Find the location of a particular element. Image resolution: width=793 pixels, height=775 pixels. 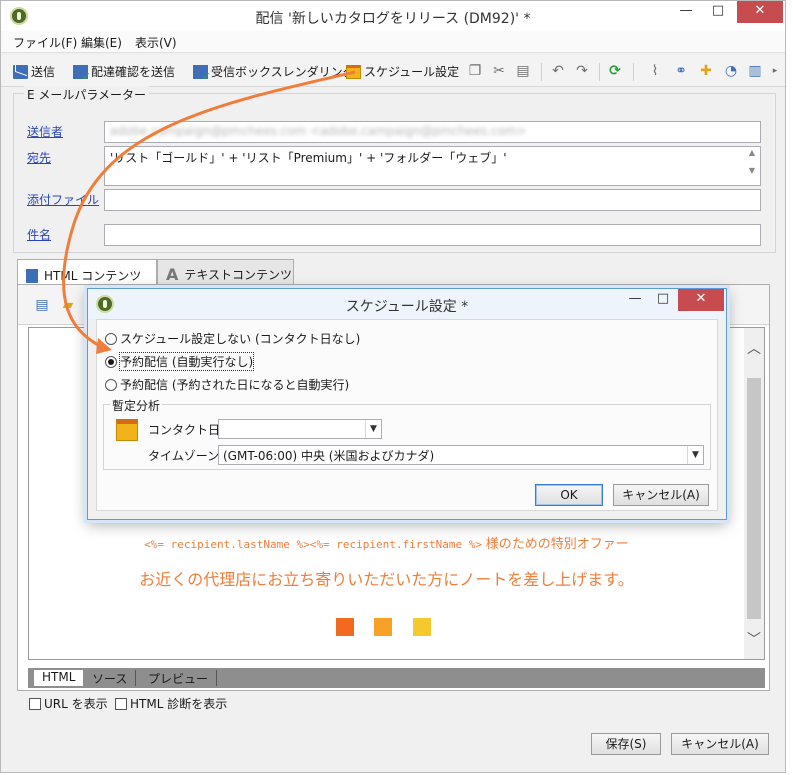

show-diagnostics-label: HTML 診断を表示 is located at coordinates (179, 704).